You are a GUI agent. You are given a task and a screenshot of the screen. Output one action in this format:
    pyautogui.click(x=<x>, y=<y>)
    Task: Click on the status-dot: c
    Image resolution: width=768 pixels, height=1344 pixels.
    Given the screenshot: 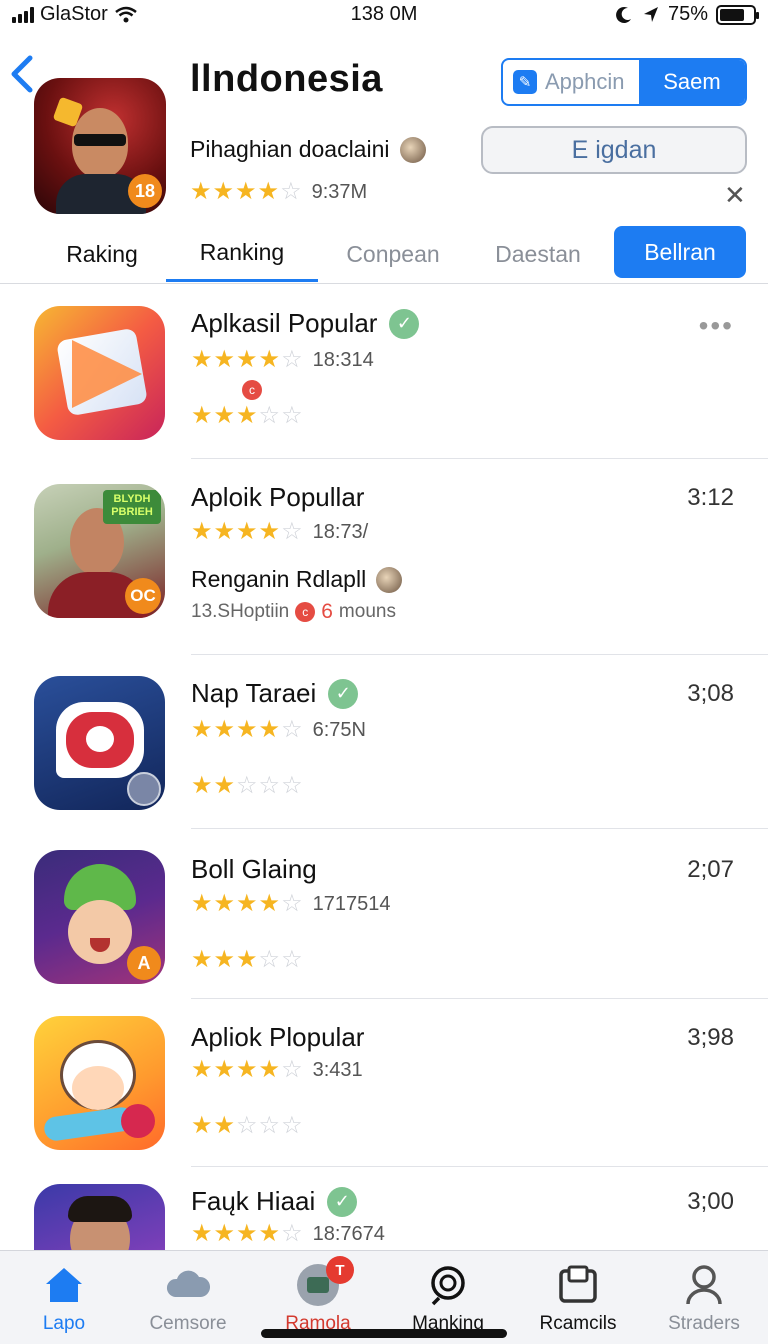 What is the action you would take?
    pyautogui.click(x=252, y=390)
    